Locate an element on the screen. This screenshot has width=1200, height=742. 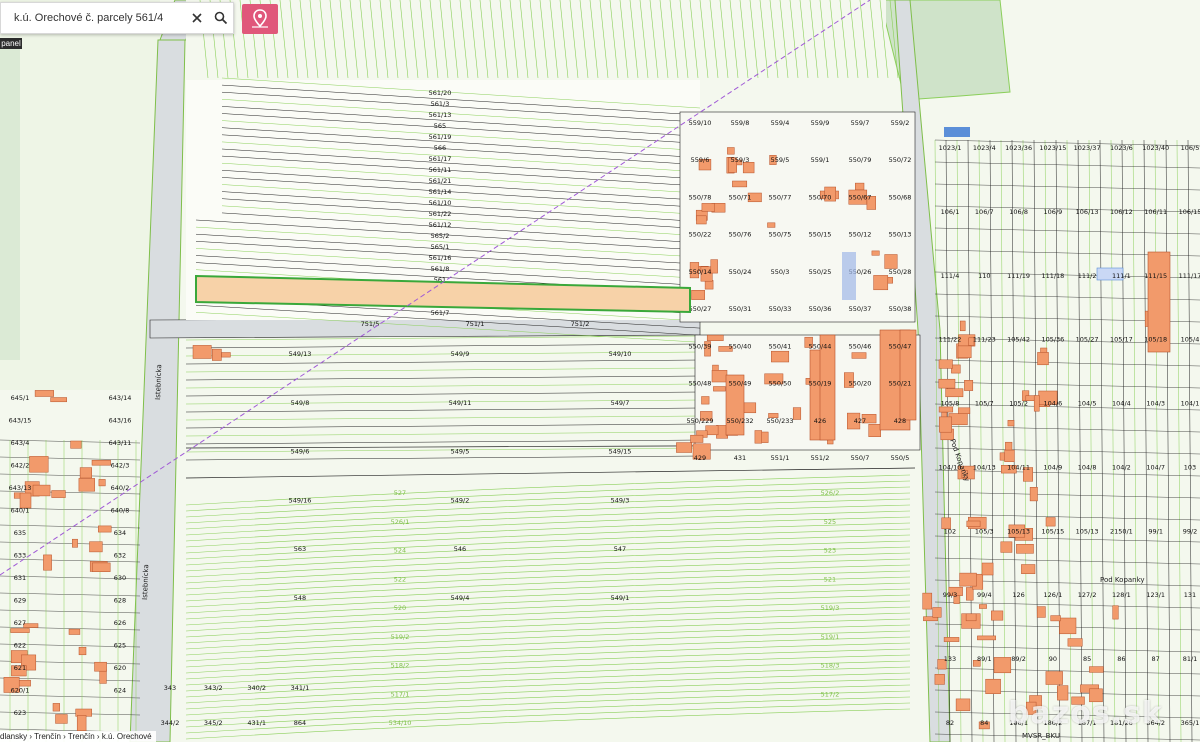
parcel-label: 111/18 is located at coordinates (1052, 276).